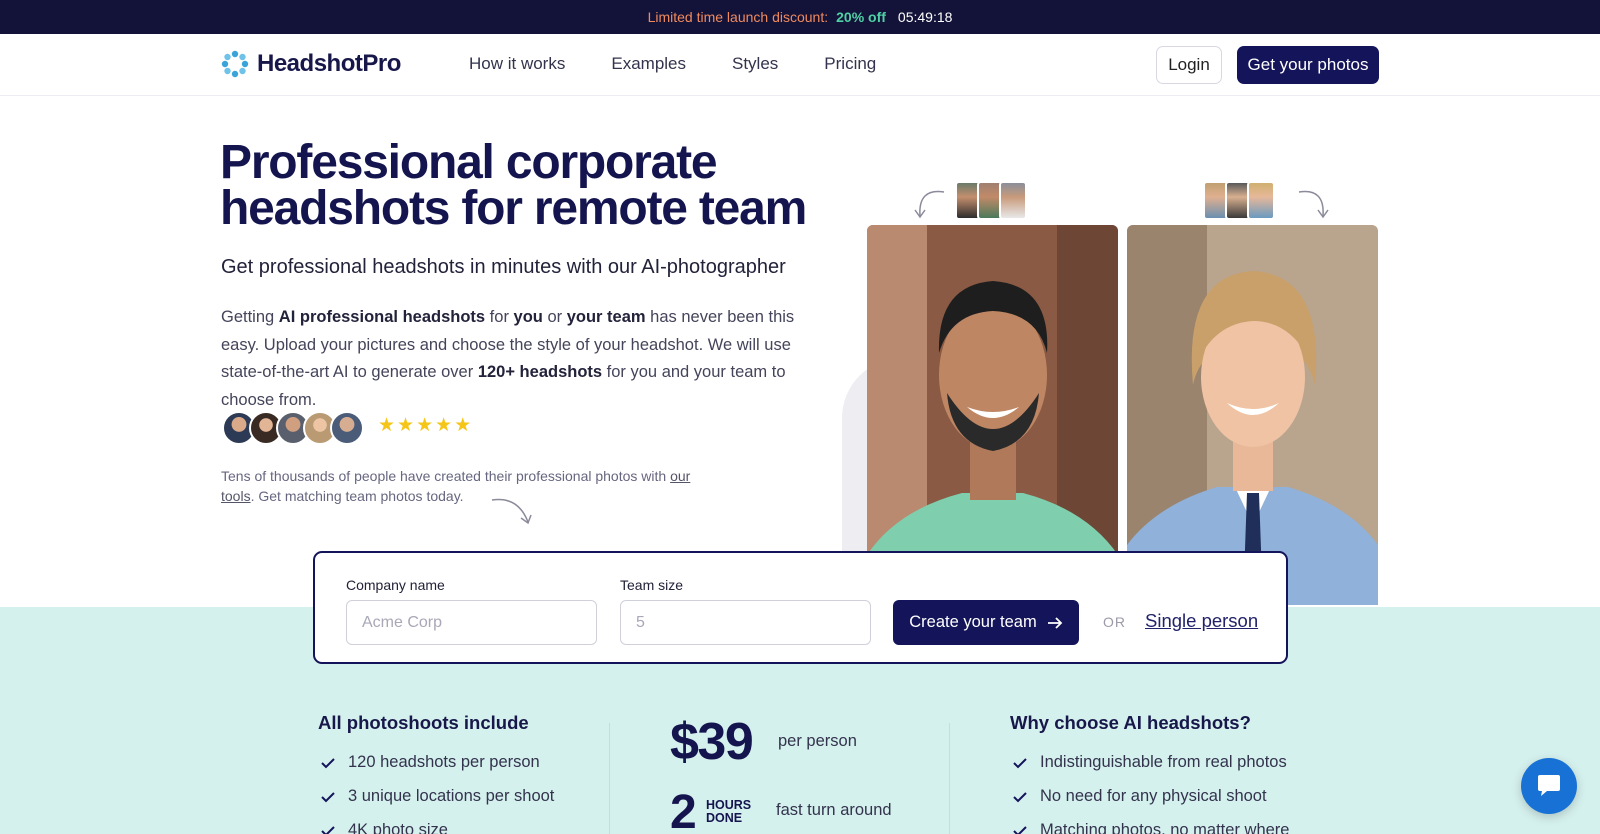  Describe the element at coordinates (1189, 65) in the screenshot. I see `login-button: Login` at that location.